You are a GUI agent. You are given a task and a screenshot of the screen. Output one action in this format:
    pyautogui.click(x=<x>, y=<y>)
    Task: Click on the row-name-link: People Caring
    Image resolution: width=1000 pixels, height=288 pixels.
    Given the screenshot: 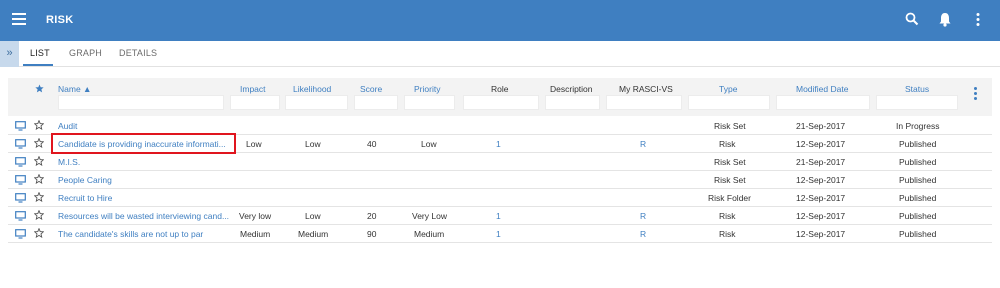 What is the action you would take?
    pyautogui.click(x=85, y=180)
    